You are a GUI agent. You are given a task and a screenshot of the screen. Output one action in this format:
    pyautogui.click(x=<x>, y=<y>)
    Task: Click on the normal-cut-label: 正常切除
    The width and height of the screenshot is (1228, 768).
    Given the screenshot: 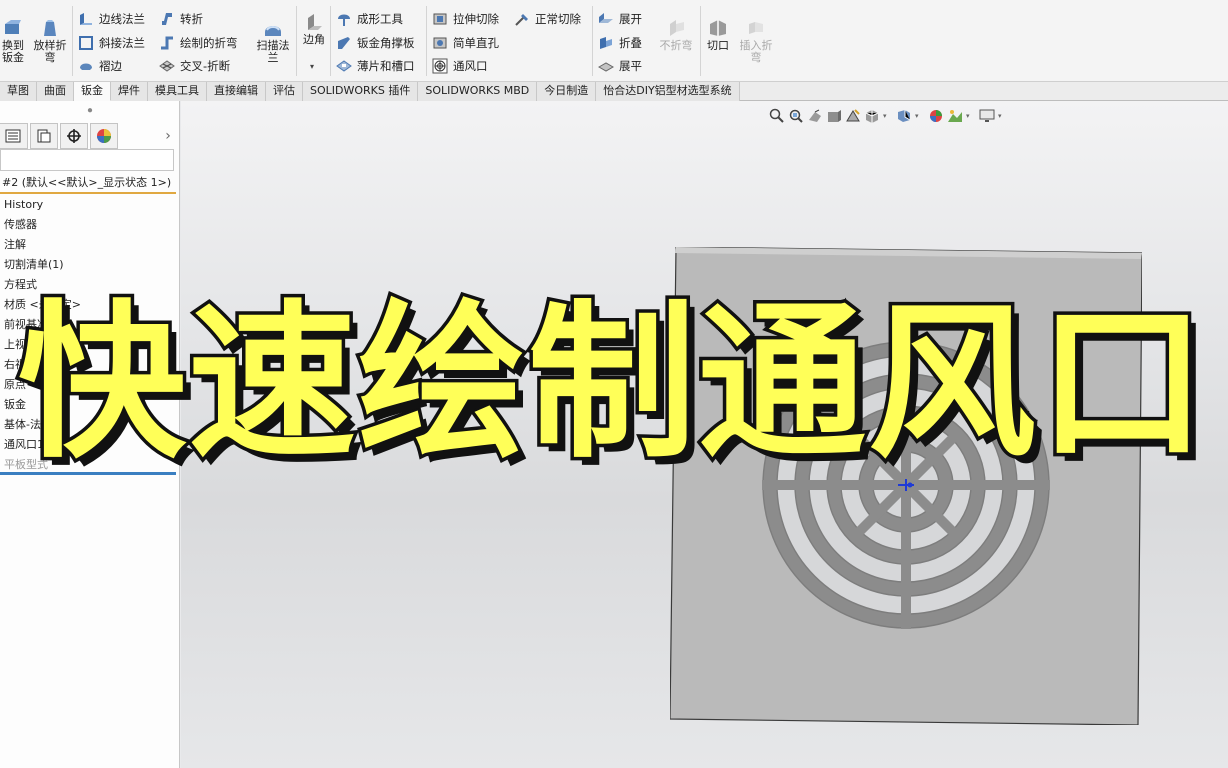 What is the action you would take?
    pyautogui.click(x=558, y=19)
    